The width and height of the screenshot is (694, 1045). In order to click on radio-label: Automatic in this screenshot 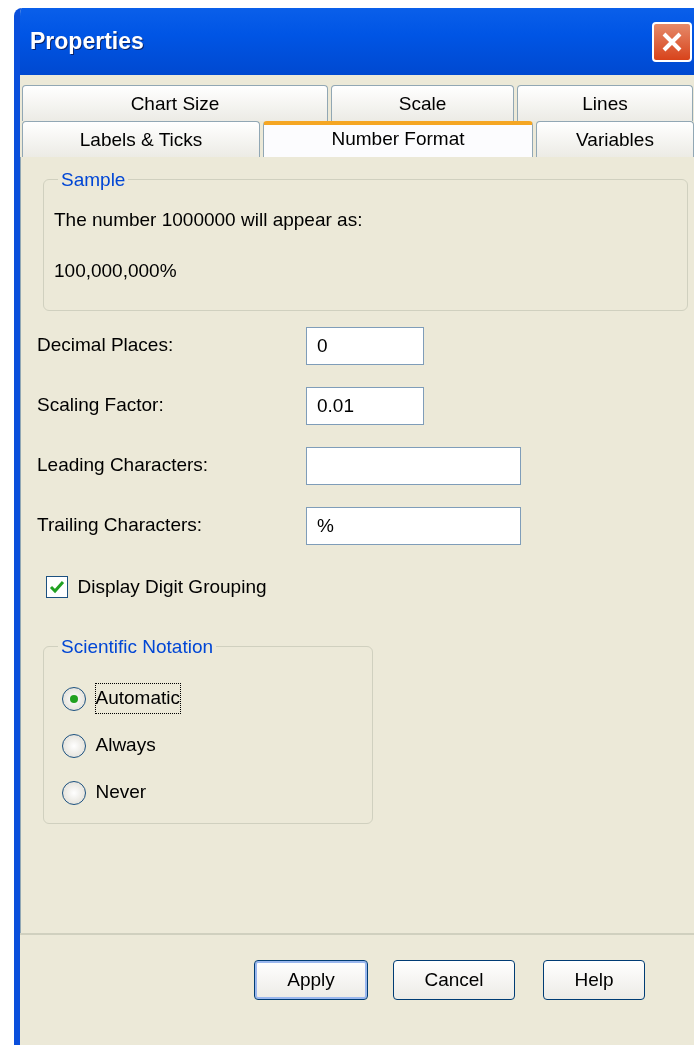, I will do `click(137, 698)`.